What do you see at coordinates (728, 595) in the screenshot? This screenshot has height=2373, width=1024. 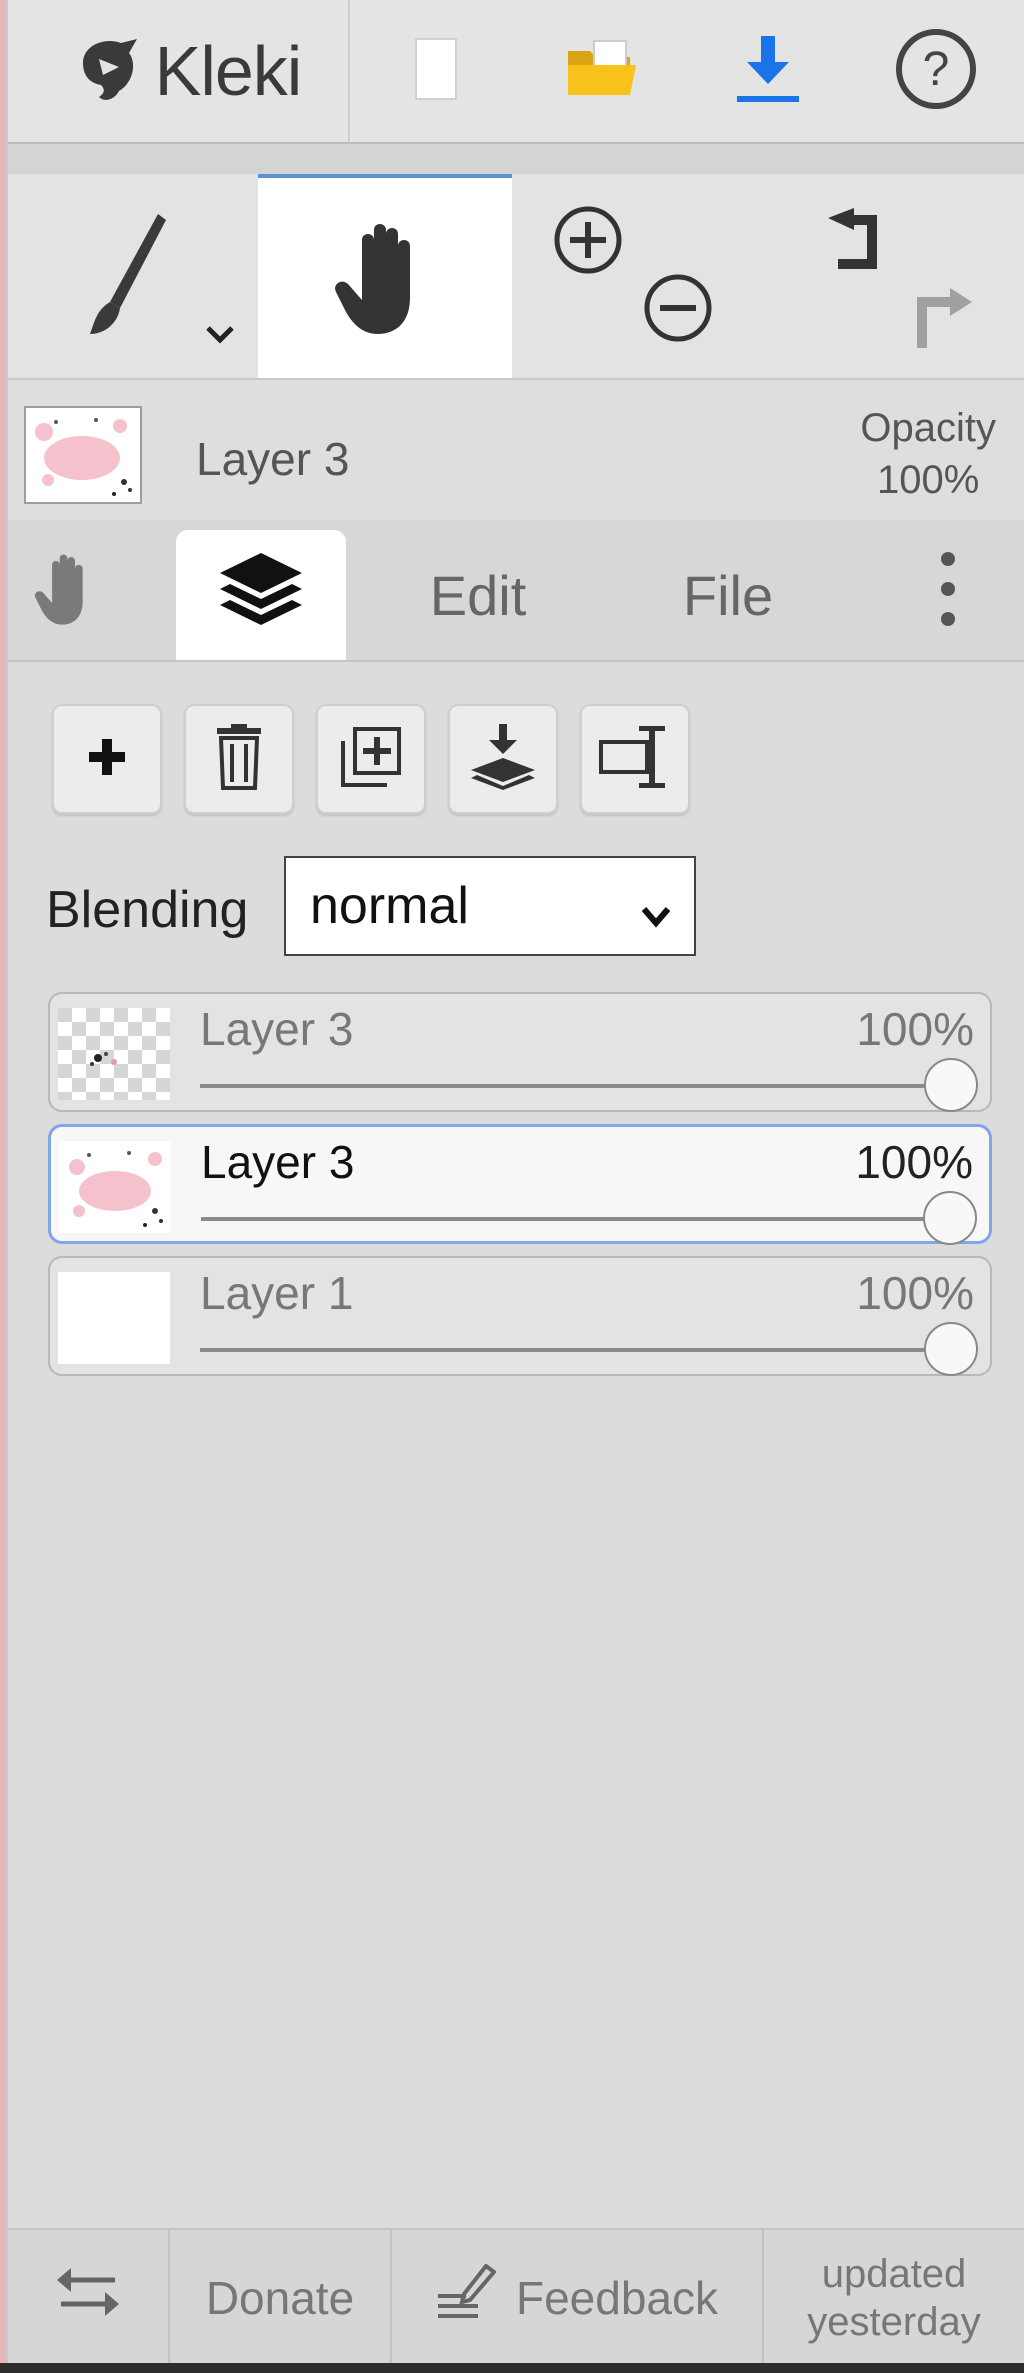 I see `tab-file: File` at bounding box center [728, 595].